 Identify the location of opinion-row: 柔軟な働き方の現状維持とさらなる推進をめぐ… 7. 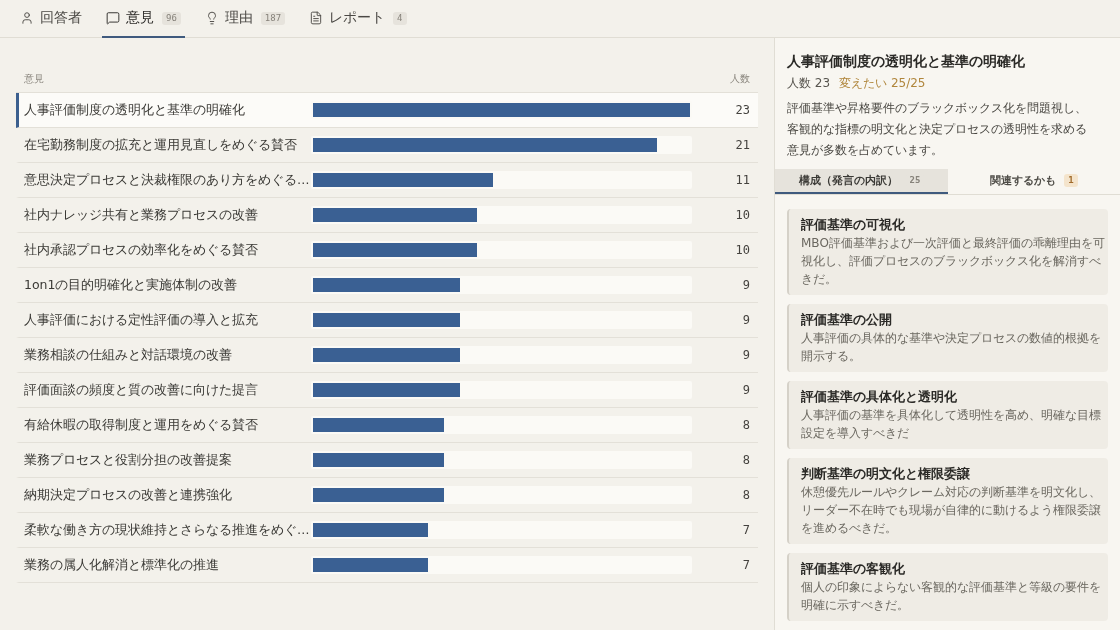
(387, 530).